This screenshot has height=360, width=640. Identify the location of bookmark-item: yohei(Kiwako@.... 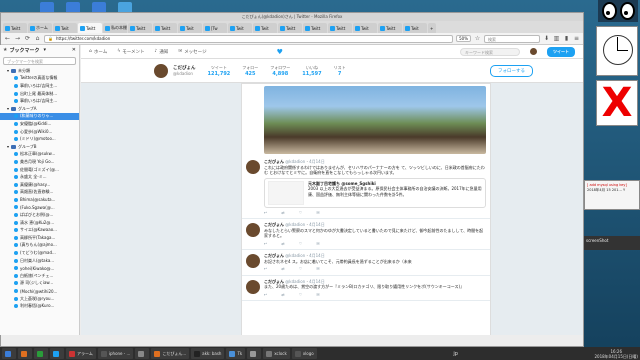
(39, 268).